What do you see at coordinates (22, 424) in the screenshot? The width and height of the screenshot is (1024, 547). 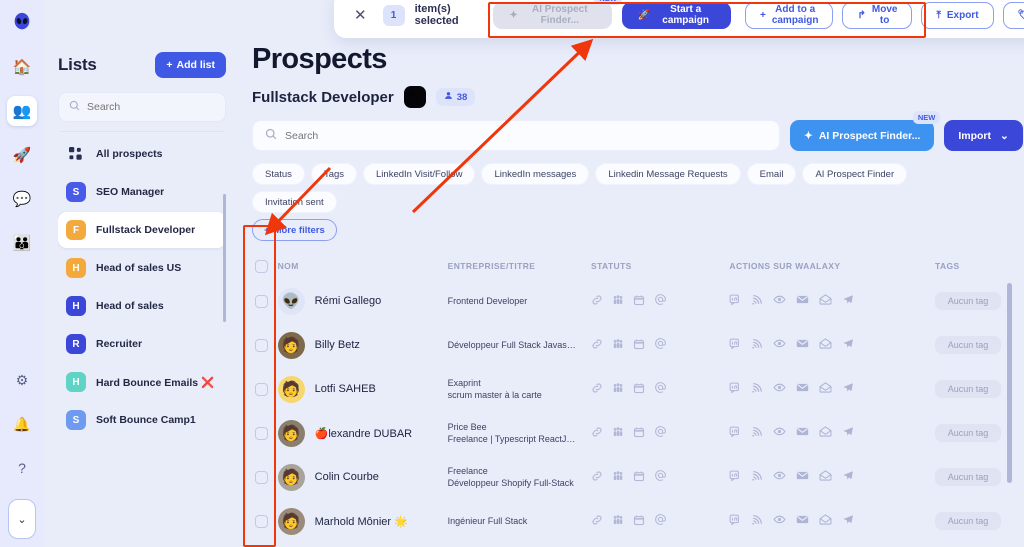 I see `rail-item-notifications: 🔔` at bounding box center [22, 424].